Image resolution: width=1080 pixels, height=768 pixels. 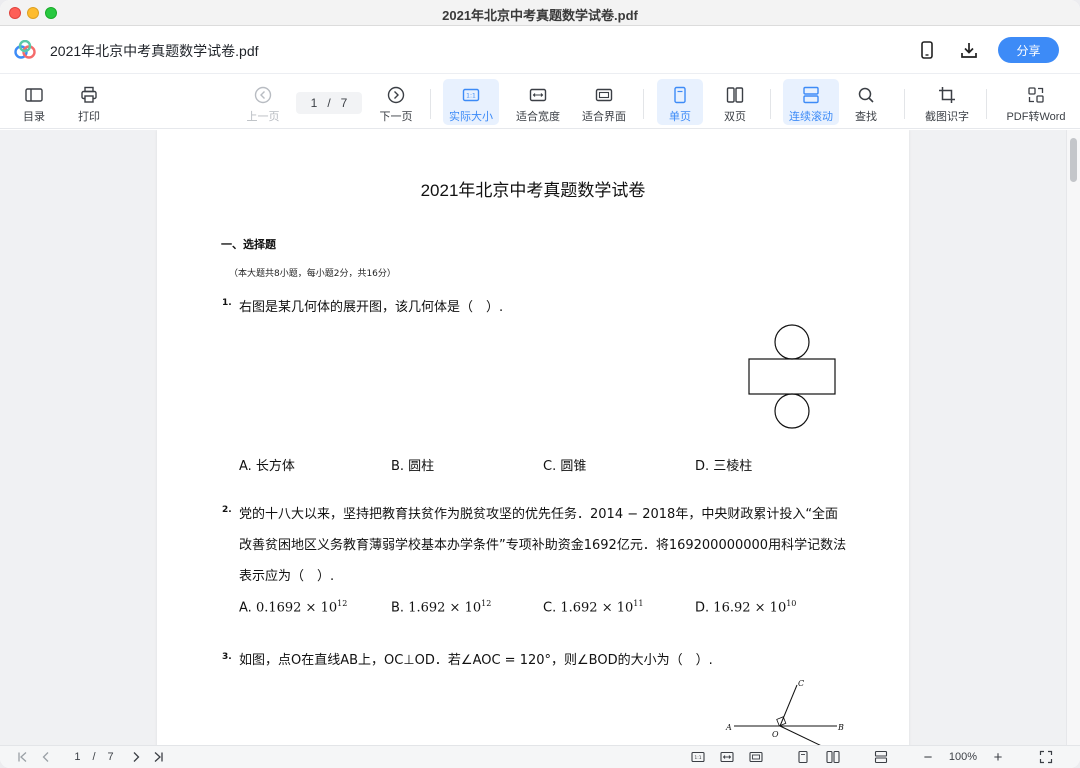 What do you see at coordinates (728, 727) in the screenshot?
I see `point-a-label: A` at bounding box center [728, 727].